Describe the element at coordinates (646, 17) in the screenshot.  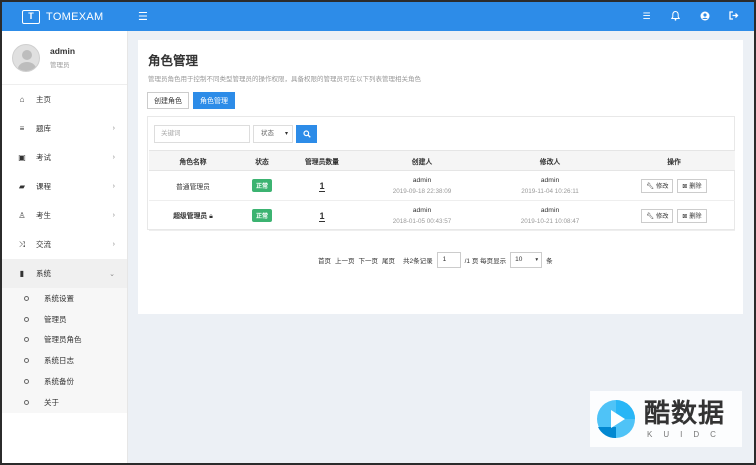
I see `list-icon: ☰` at that location.